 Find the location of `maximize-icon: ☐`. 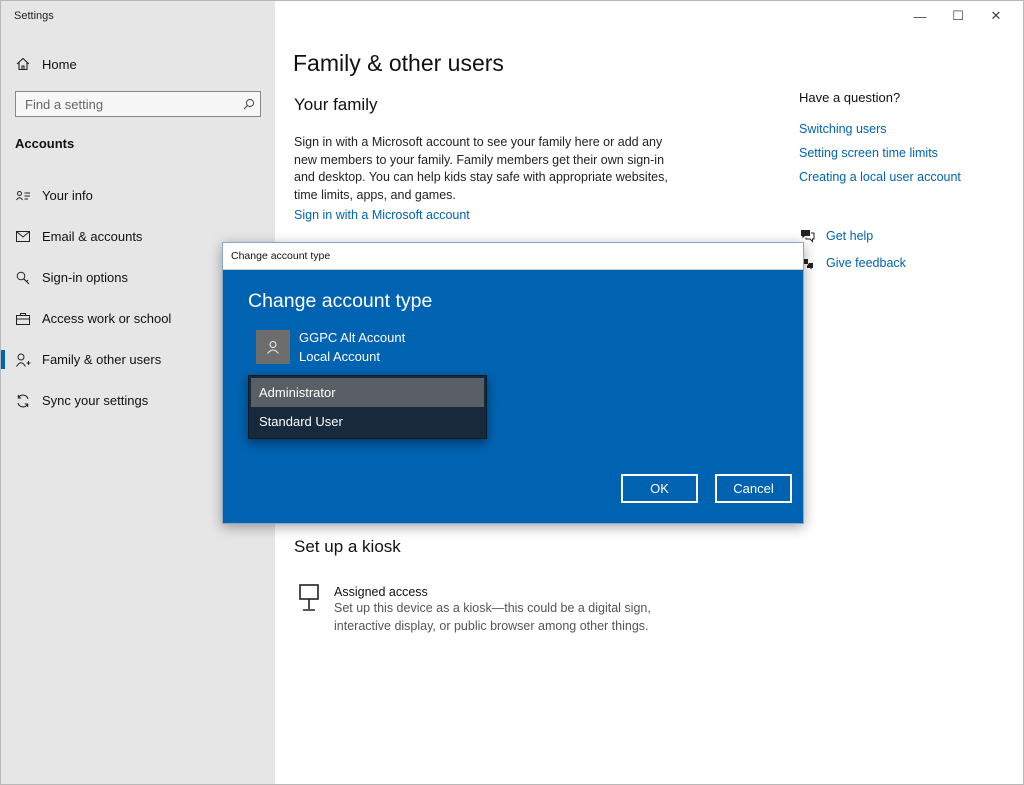

maximize-icon: ☐ is located at coordinates (958, 16).